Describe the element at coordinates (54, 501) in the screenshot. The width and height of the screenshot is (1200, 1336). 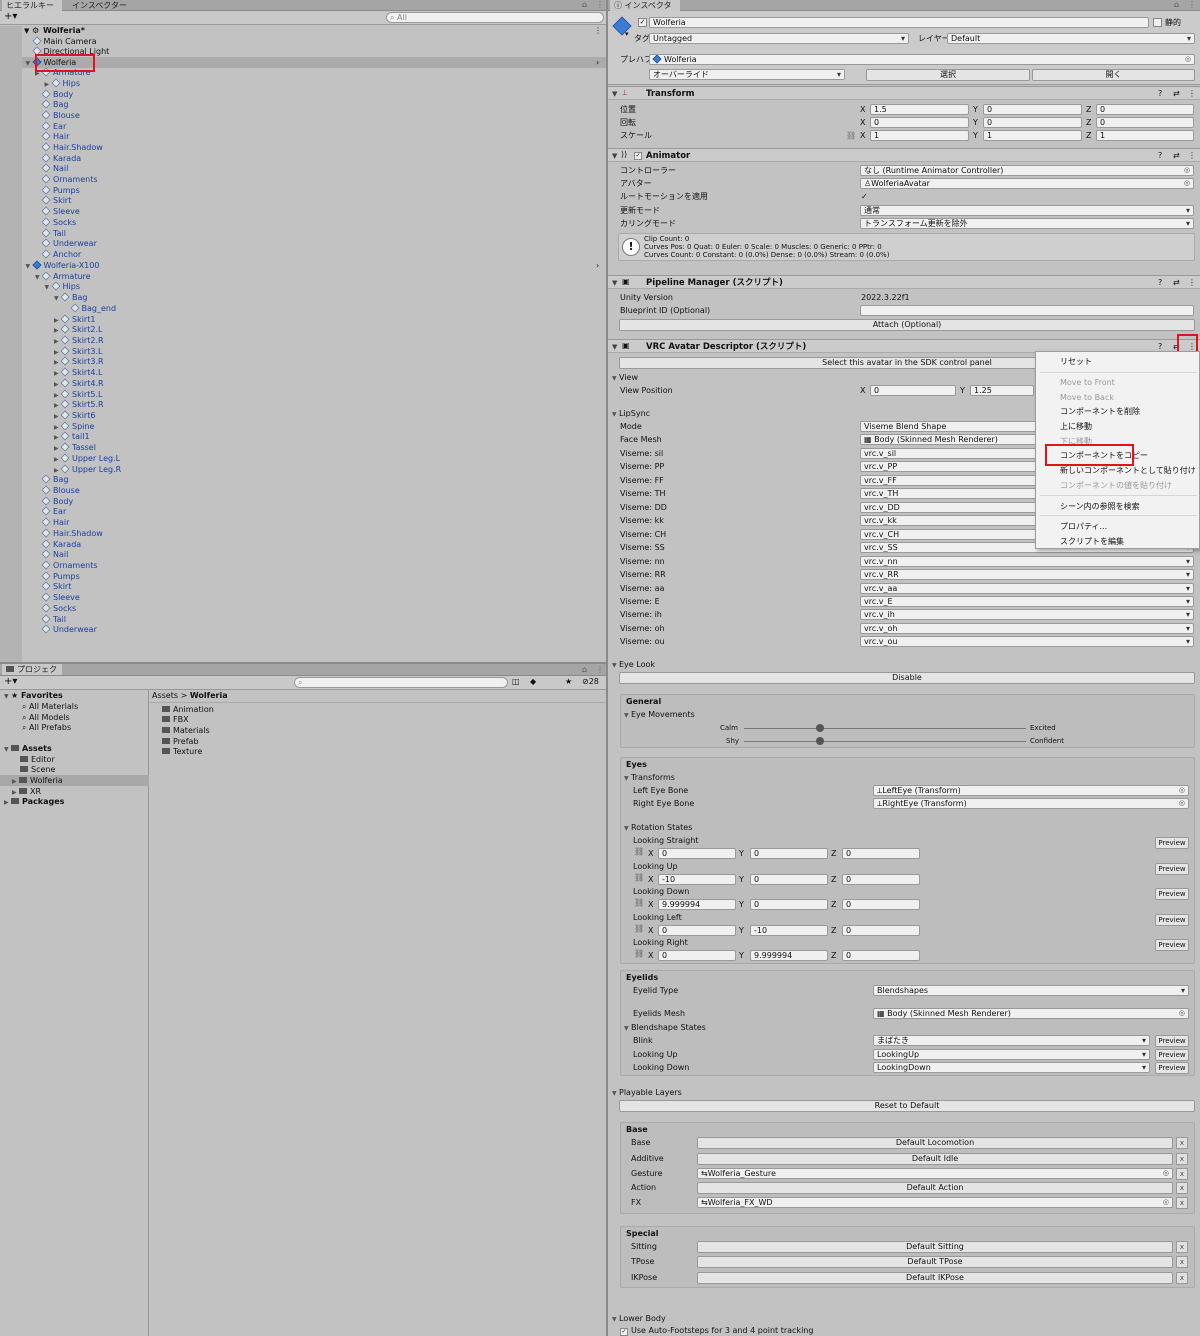
I see `hierarchy-item: Body` at that location.